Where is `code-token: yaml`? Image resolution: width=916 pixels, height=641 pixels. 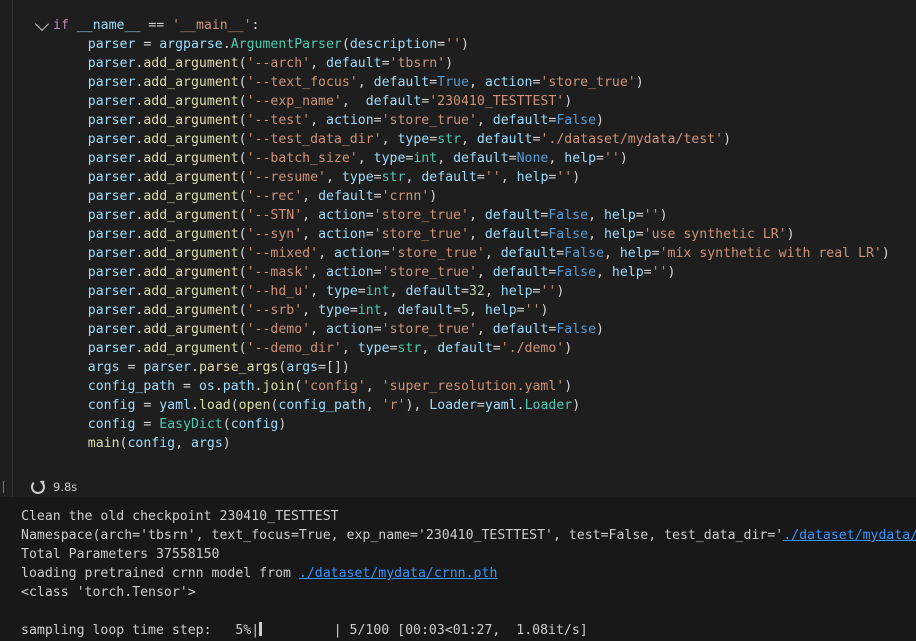
code-token: yaml is located at coordinates (175, 405).